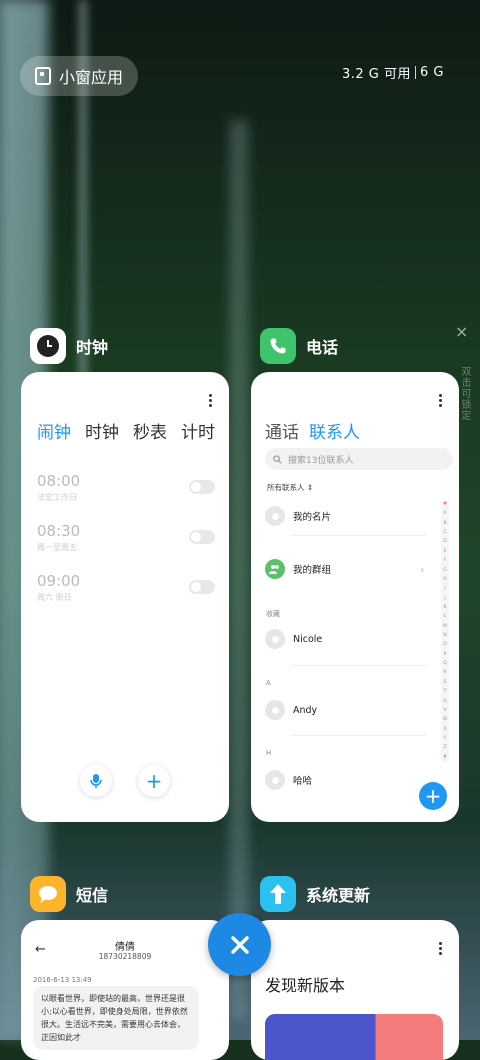  What do you see at coordinates (444, 672) in the screenshot?
I see `alphabet-index-letter: R` at bounding box center [444, 672].